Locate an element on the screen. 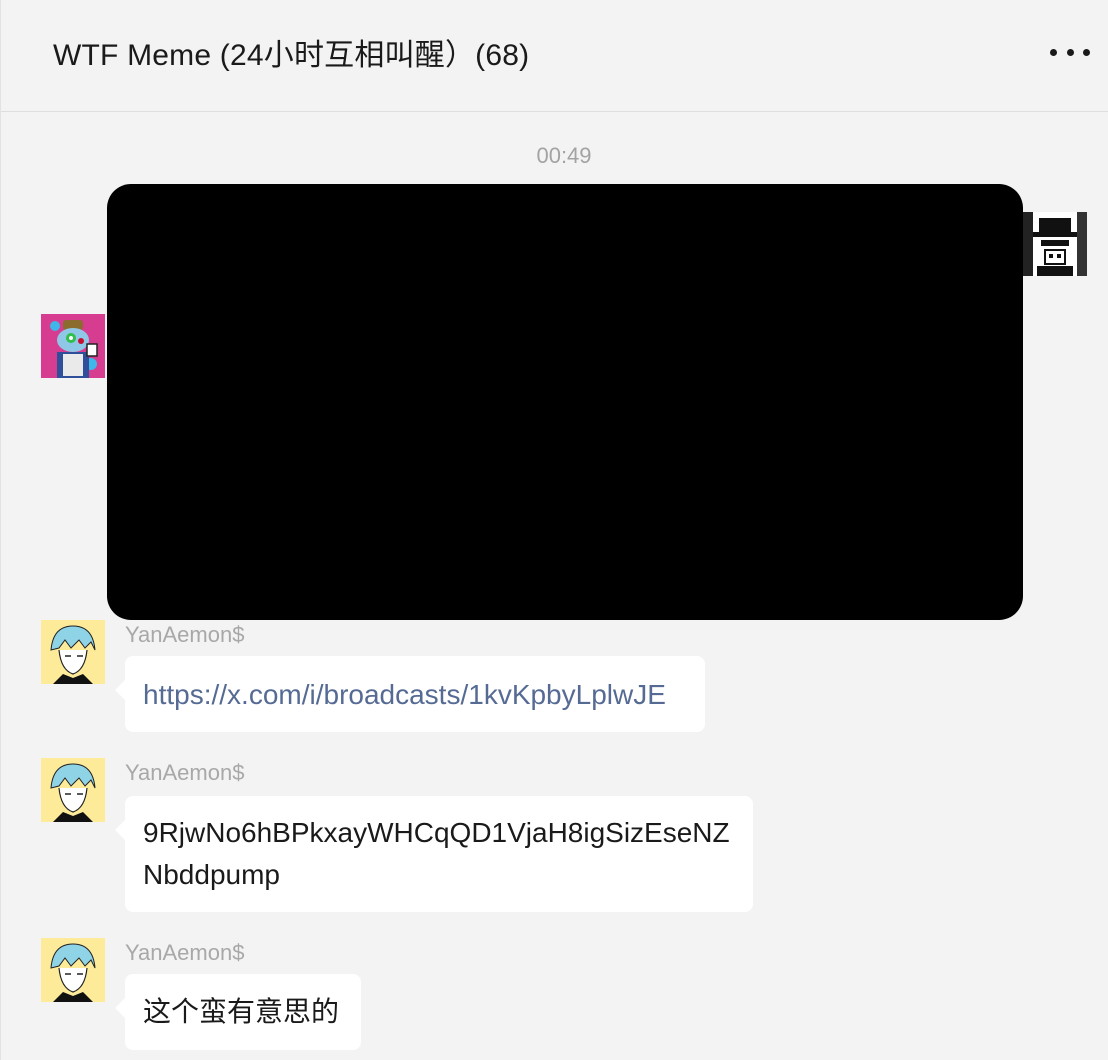 This screenshot has width=1108, height=1060. message-link: https://x.com/i/broadcasts/1kvKpbyLplwJE is located at coordinates (404, 694).